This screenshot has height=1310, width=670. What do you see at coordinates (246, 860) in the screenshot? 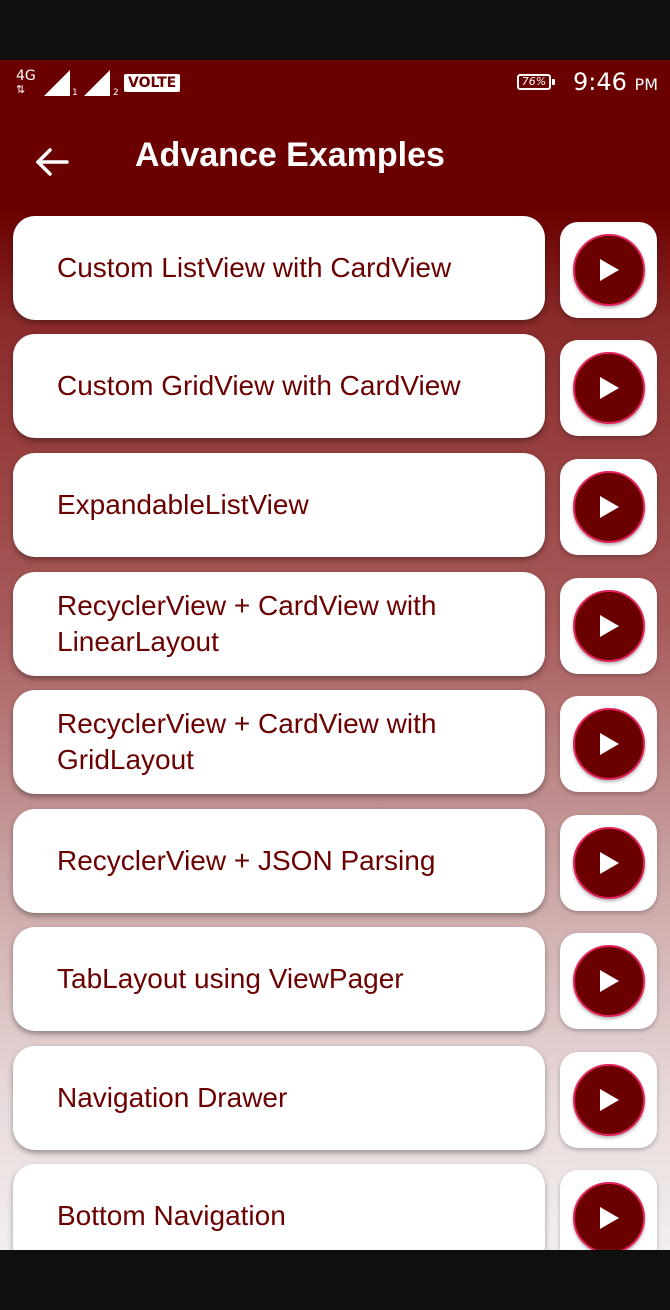
I see `example-label: RecyclerView + JSON Parsing` at bounding box center [246, 860].